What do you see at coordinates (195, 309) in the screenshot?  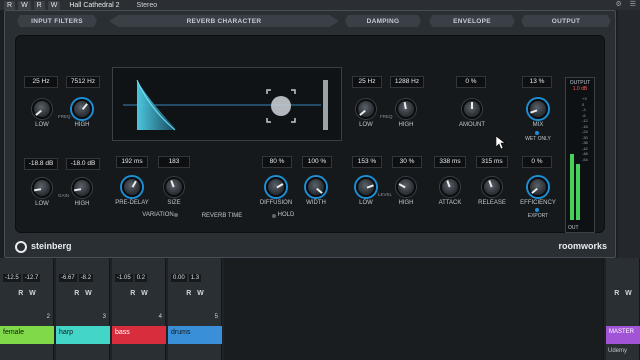 I see `mixer-channel-4: 0.00 1.3 R W 5 drums` at bounding box center [195, 309].